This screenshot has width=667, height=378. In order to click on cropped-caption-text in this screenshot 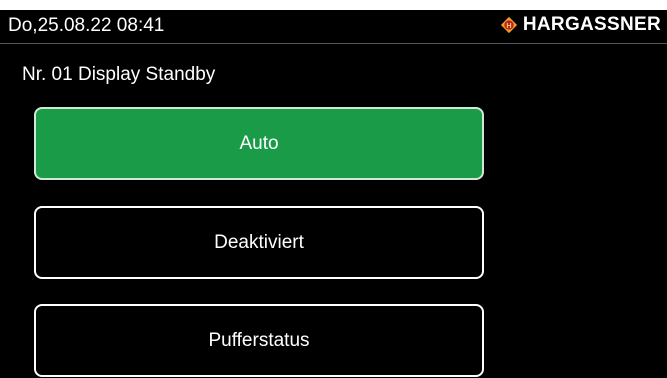, I will do `click(43, 5)`.